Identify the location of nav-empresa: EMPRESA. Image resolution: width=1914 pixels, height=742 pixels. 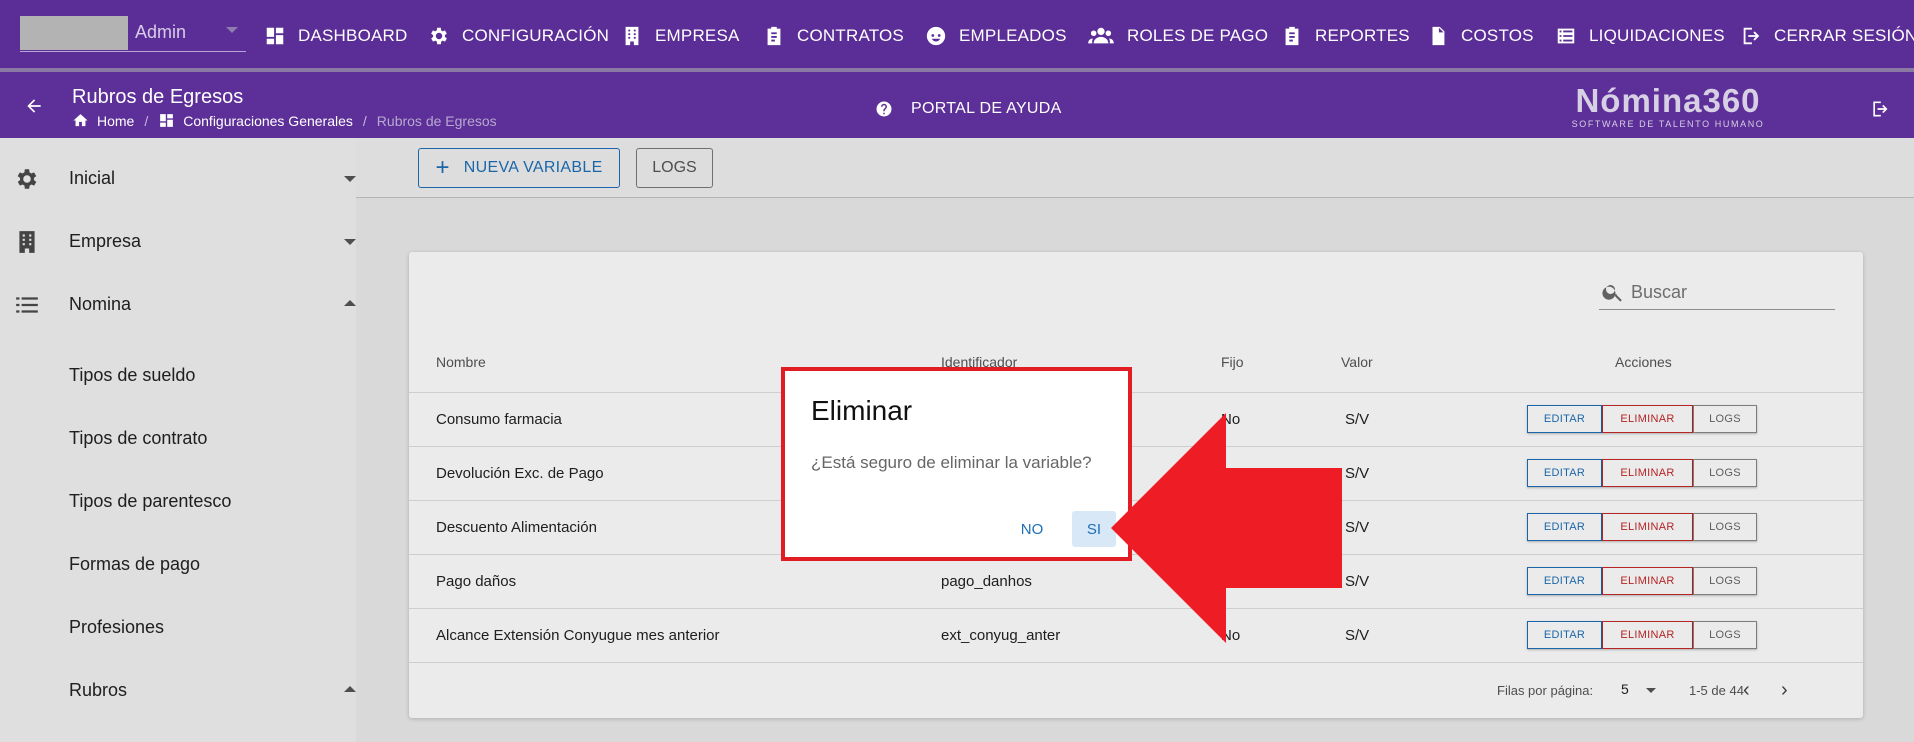
(680, 36).